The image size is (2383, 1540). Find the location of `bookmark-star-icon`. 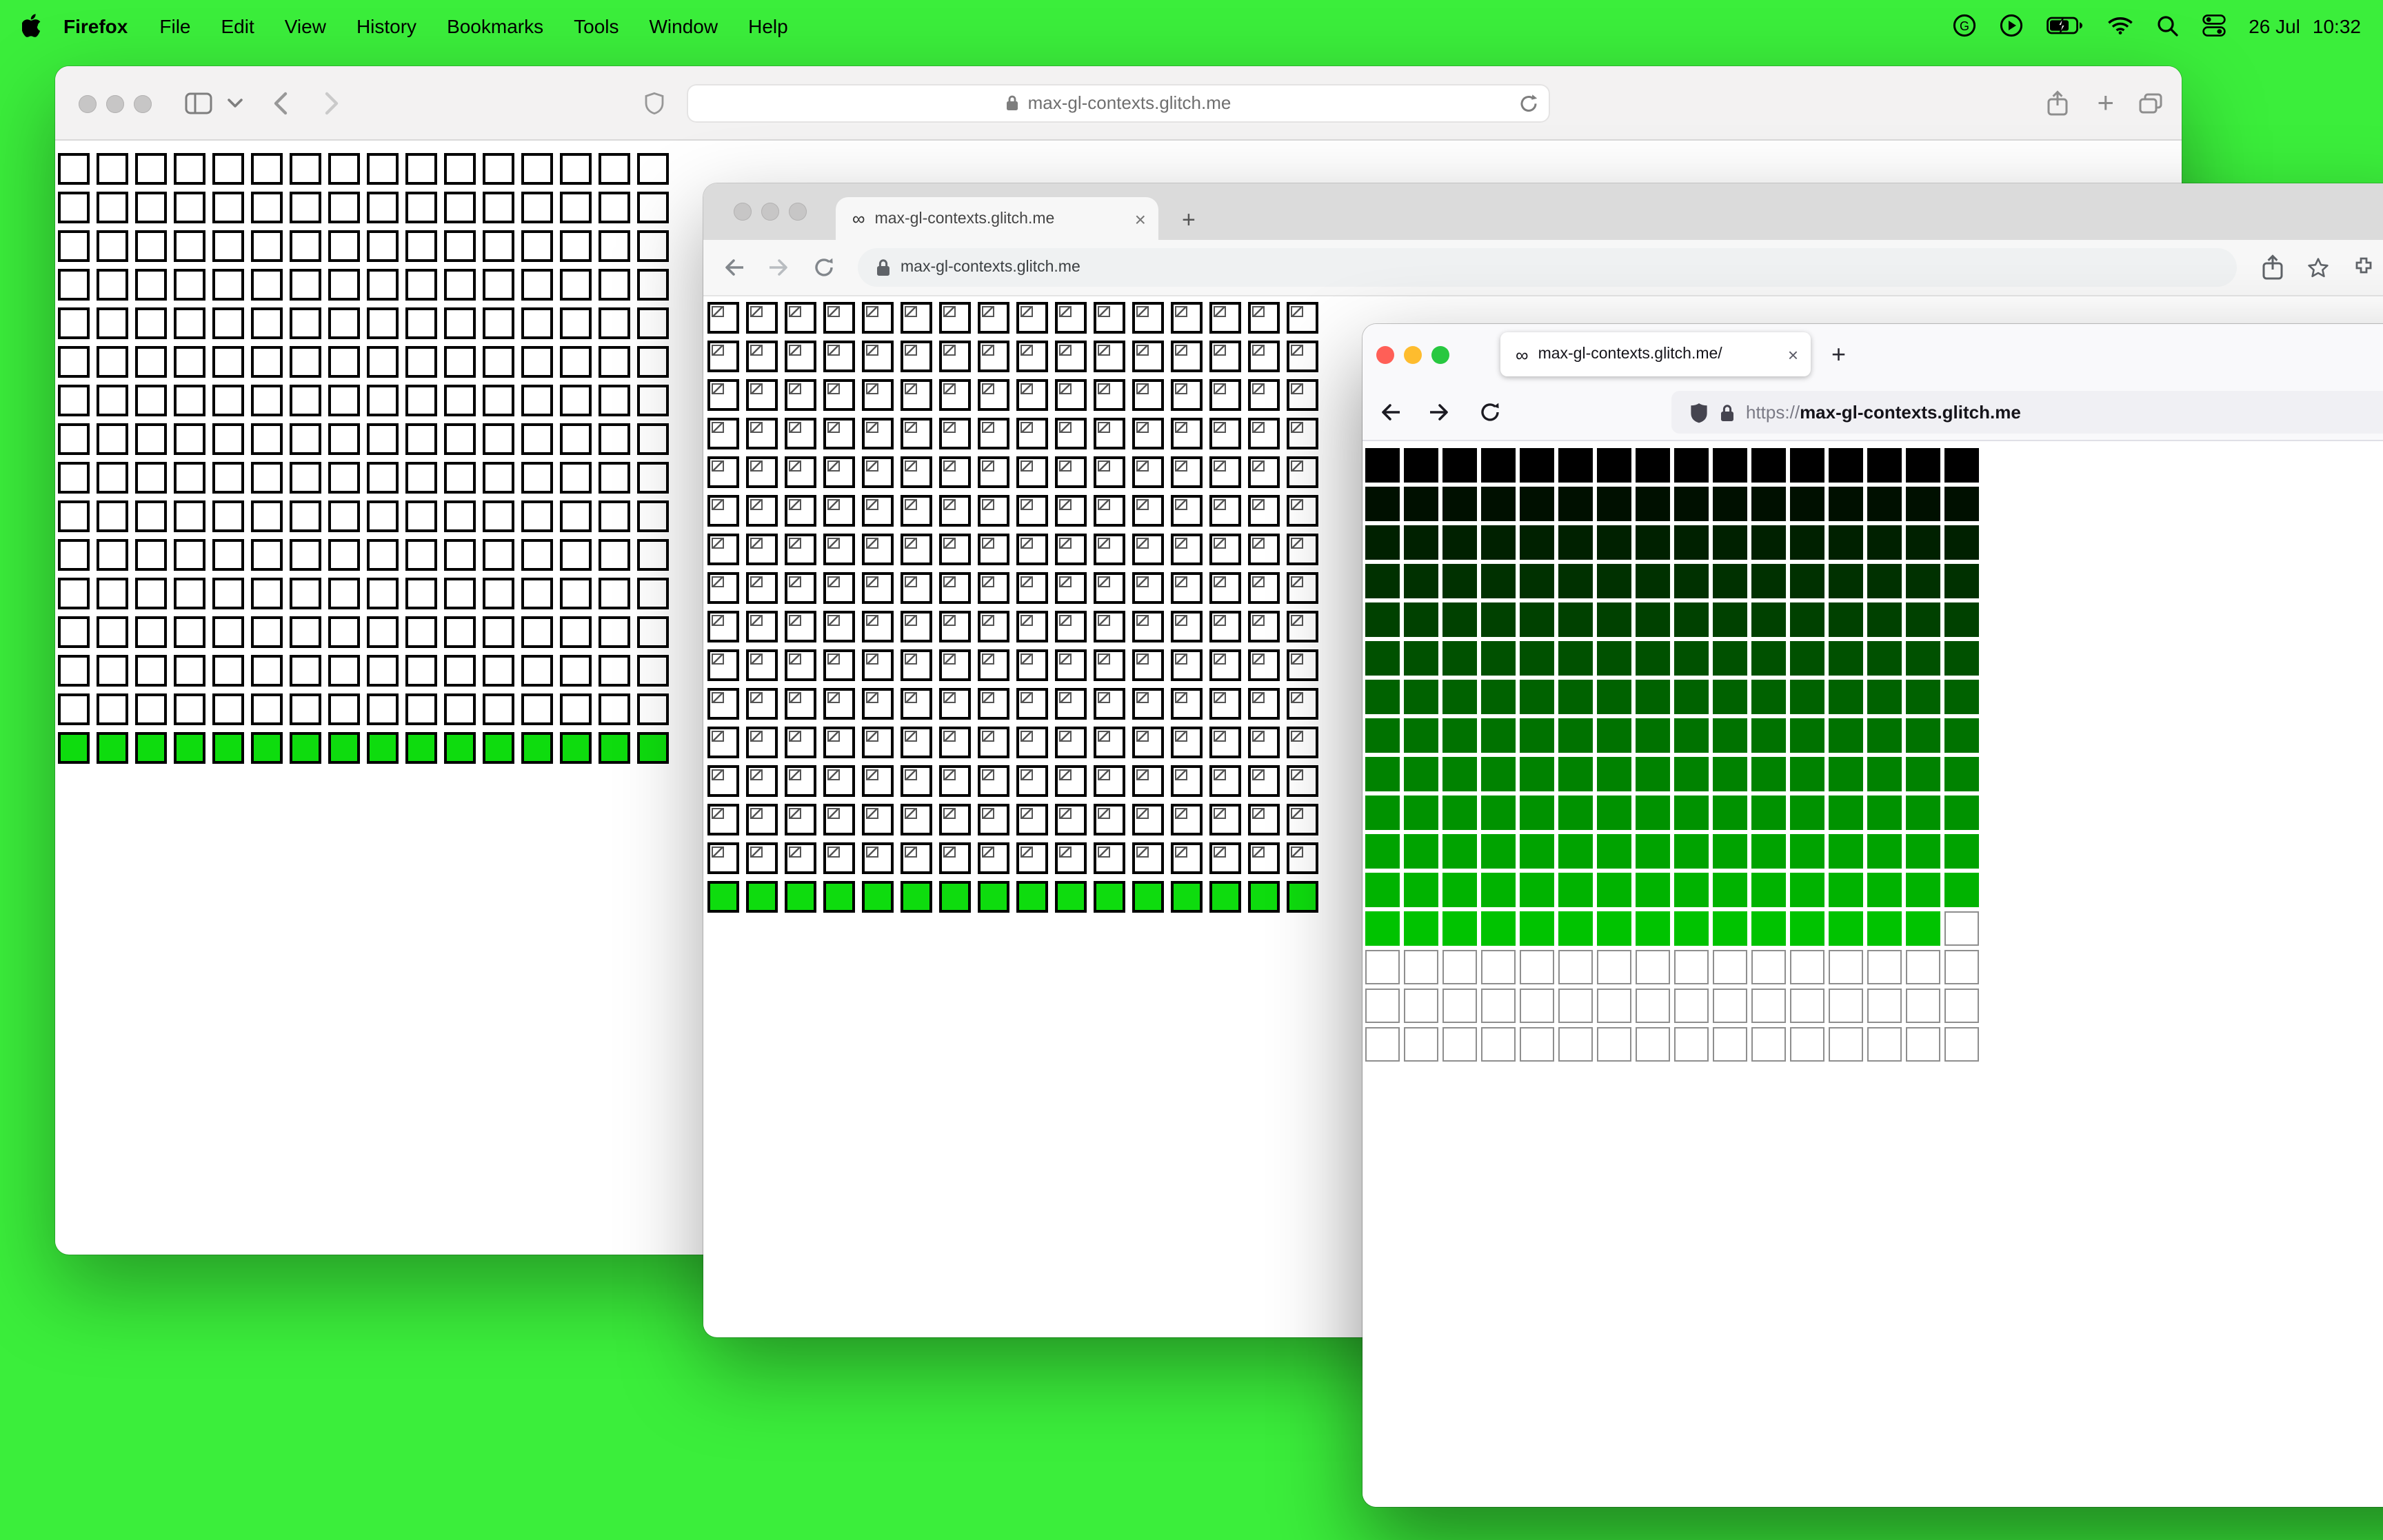

bookmark-star-icon is located at coordinates (2318, 267).